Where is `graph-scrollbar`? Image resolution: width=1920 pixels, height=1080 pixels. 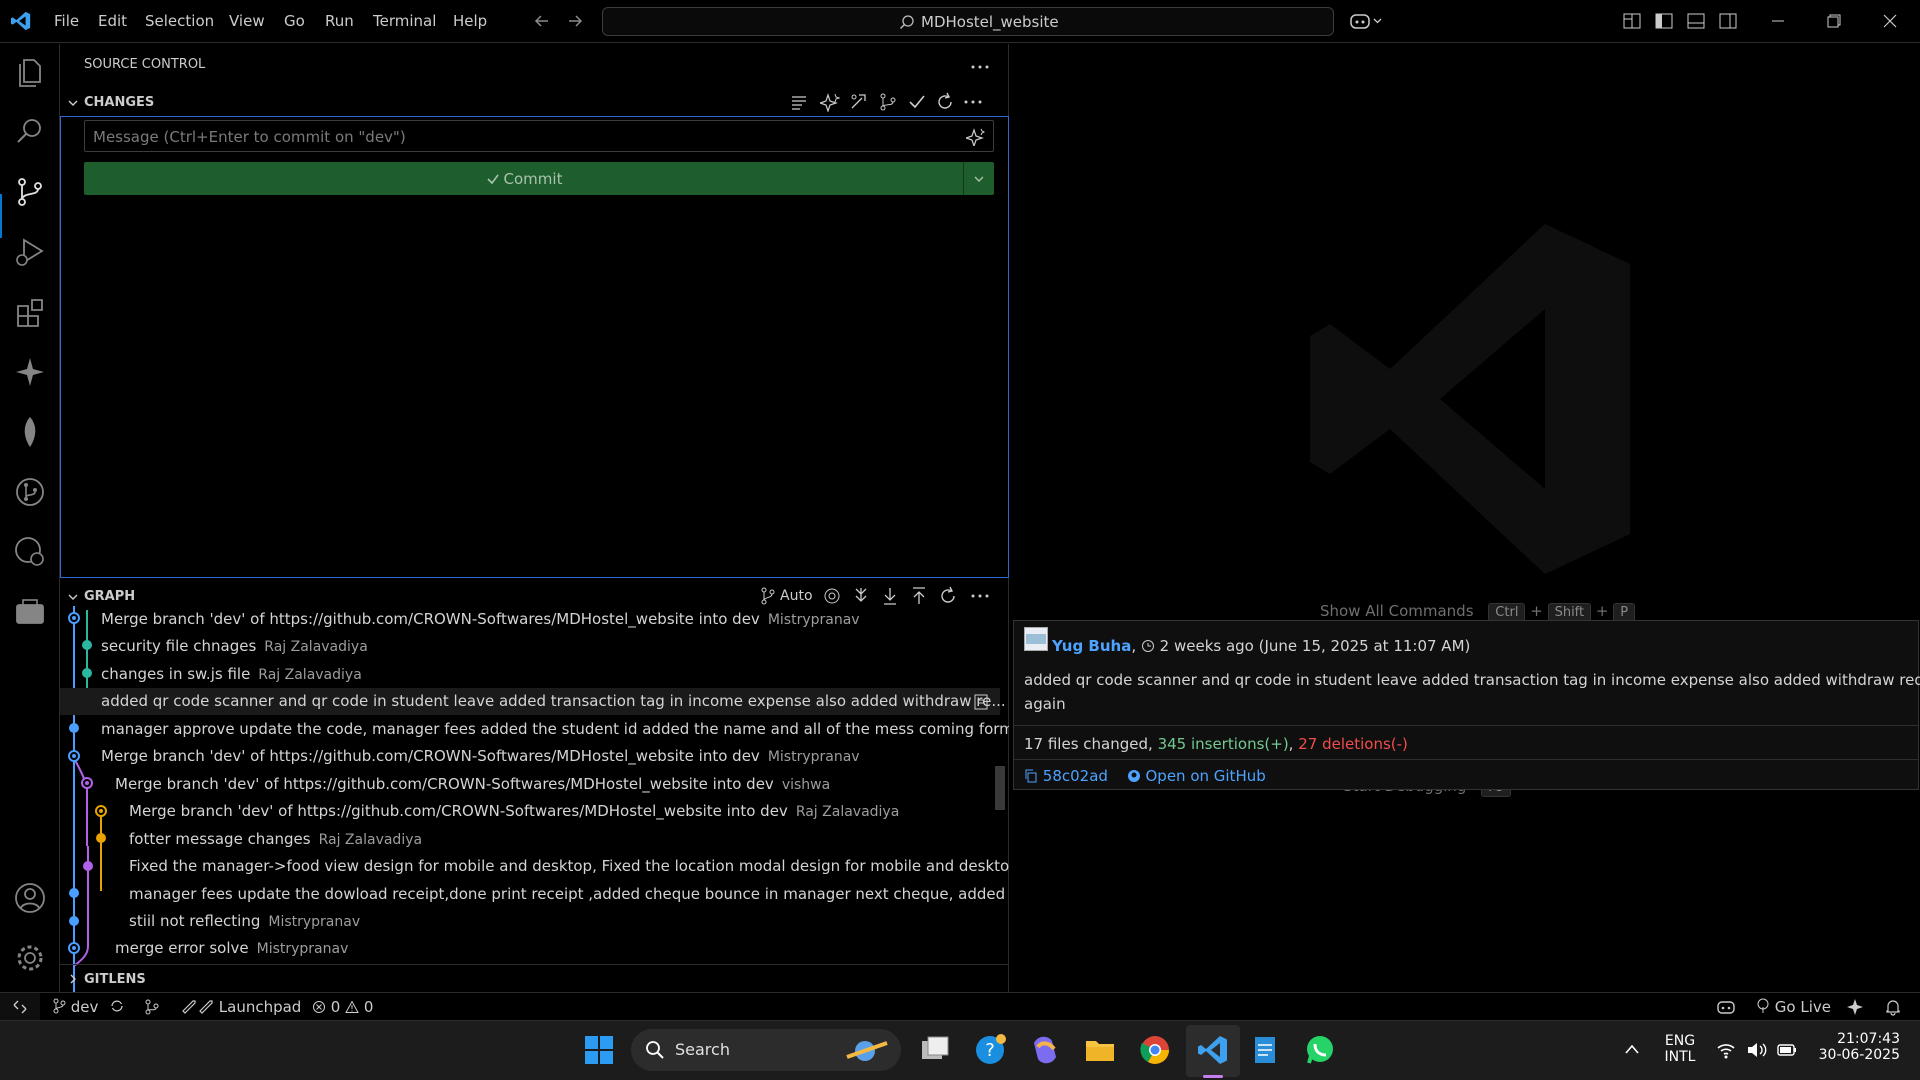 graph-scrollbar is located at coordinates (1000, 788).